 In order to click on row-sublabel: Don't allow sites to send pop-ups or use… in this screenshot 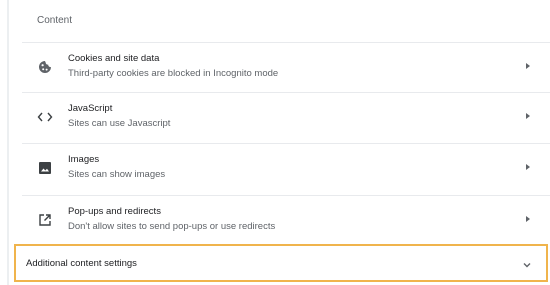, I will do `click(172, 226)`.